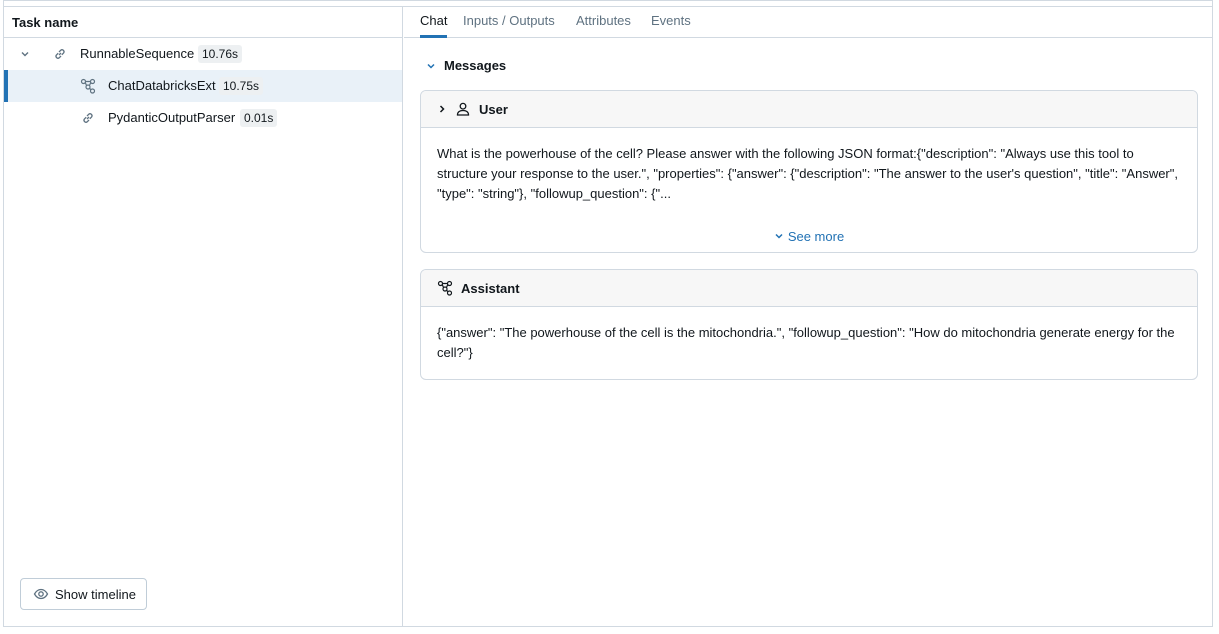  What do you see at coordinates (490, 288) in the screenshot?
I see `message-role-label: Assistant` at bounding box center [490, 288].